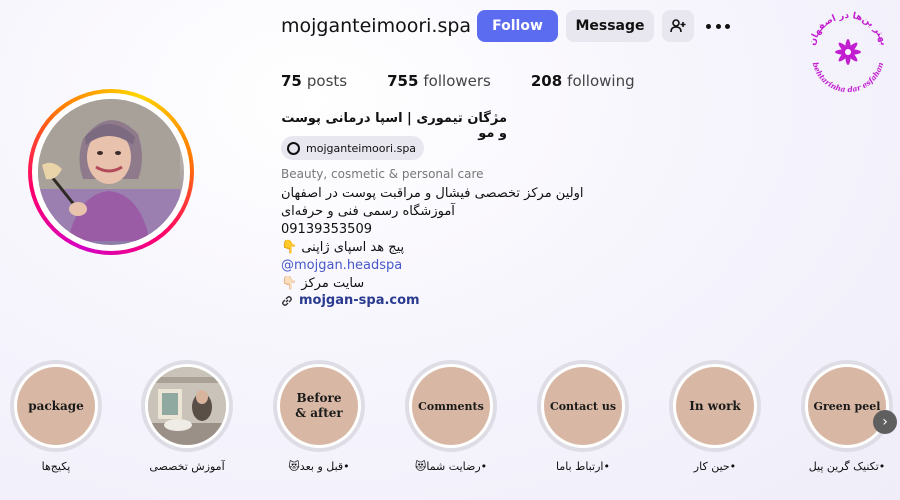 The width and height of the screenshot is (900, 500). I want to click on bio-line: سایت مرکز 👇🏻, so click(323, 283).